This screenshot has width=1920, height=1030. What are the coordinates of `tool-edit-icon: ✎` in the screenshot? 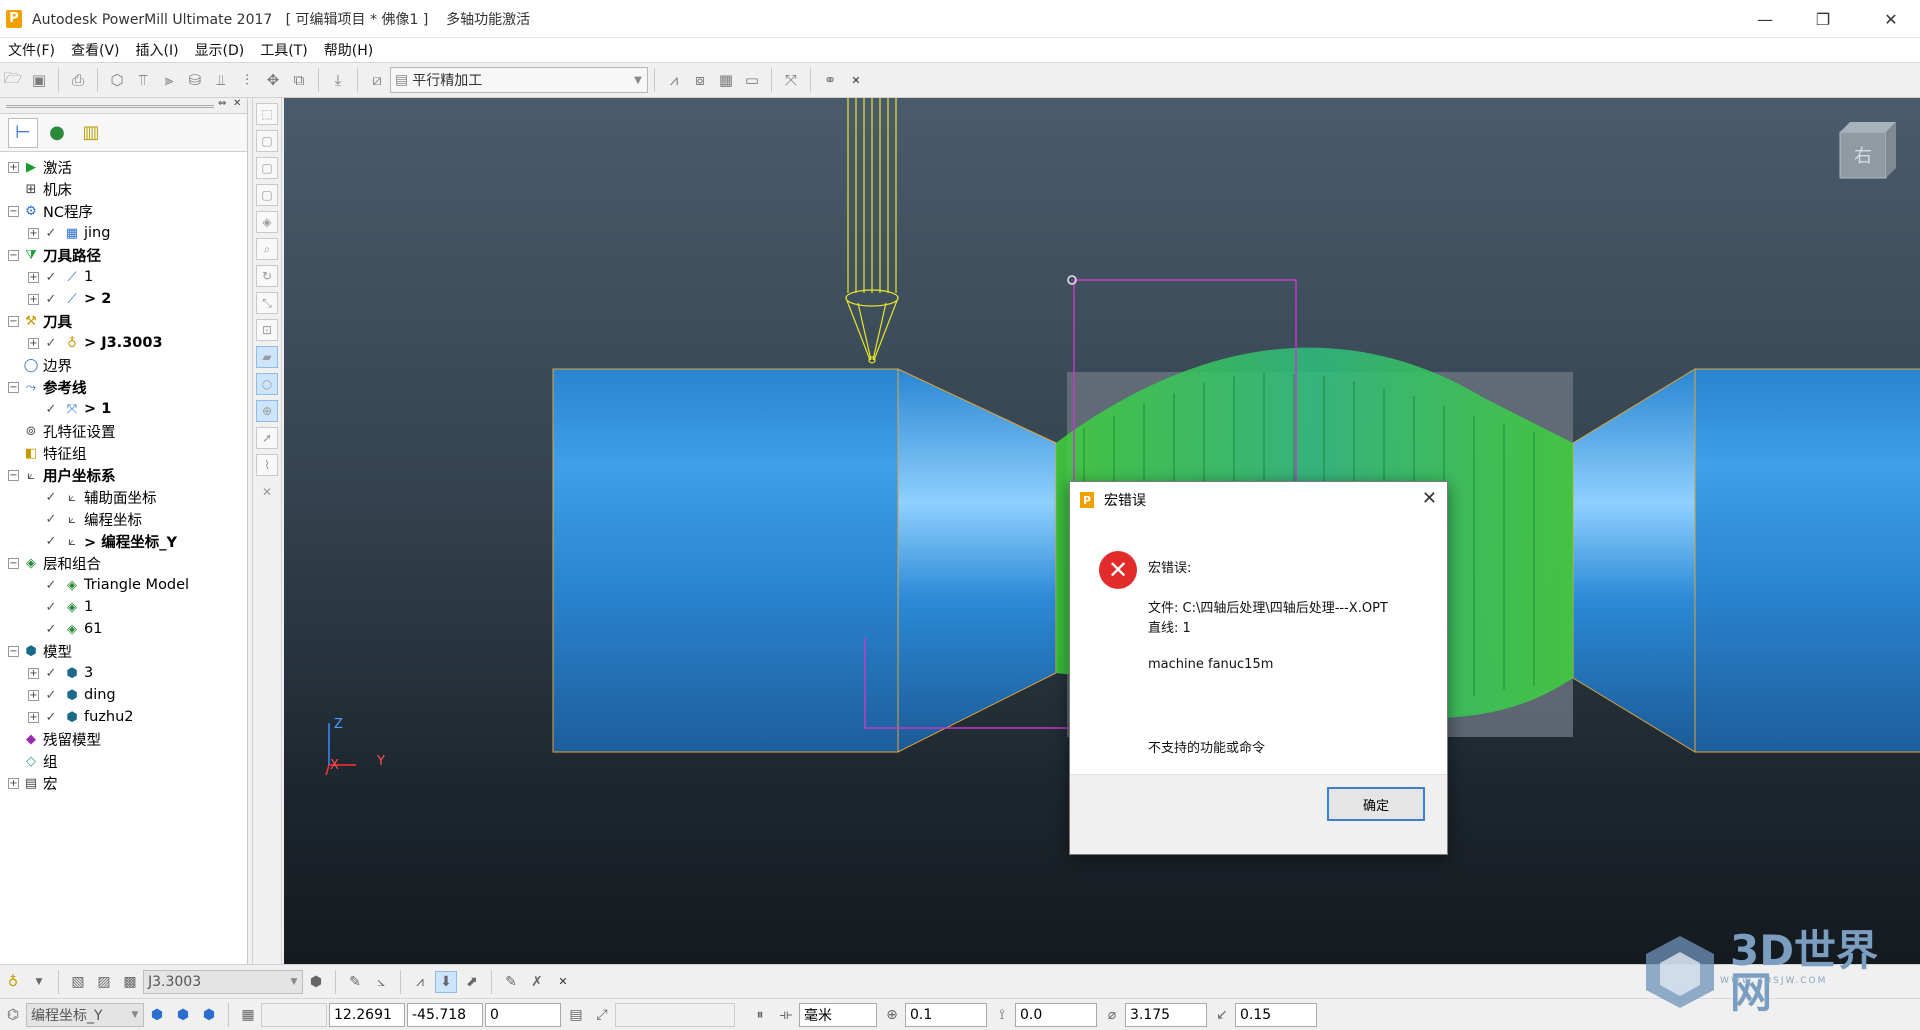 It's located at (355, 982).